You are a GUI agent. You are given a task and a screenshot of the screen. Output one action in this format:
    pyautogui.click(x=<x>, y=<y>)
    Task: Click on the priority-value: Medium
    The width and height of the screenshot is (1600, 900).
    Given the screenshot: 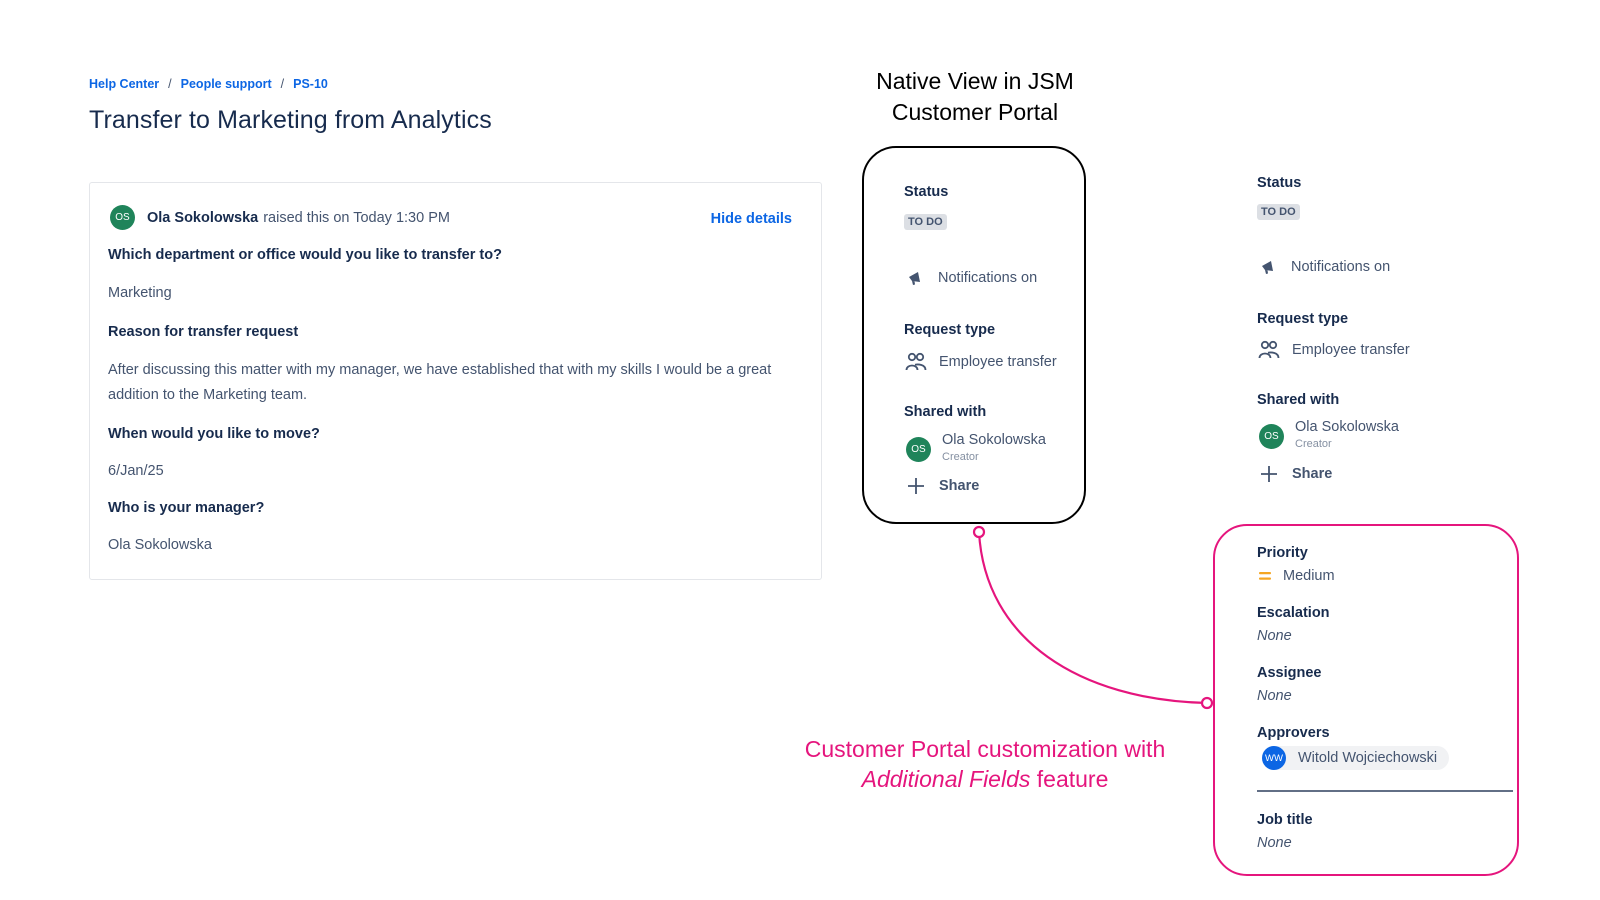 What is the action you would take?
    pyautogui.click(x=1296, y=576)
    